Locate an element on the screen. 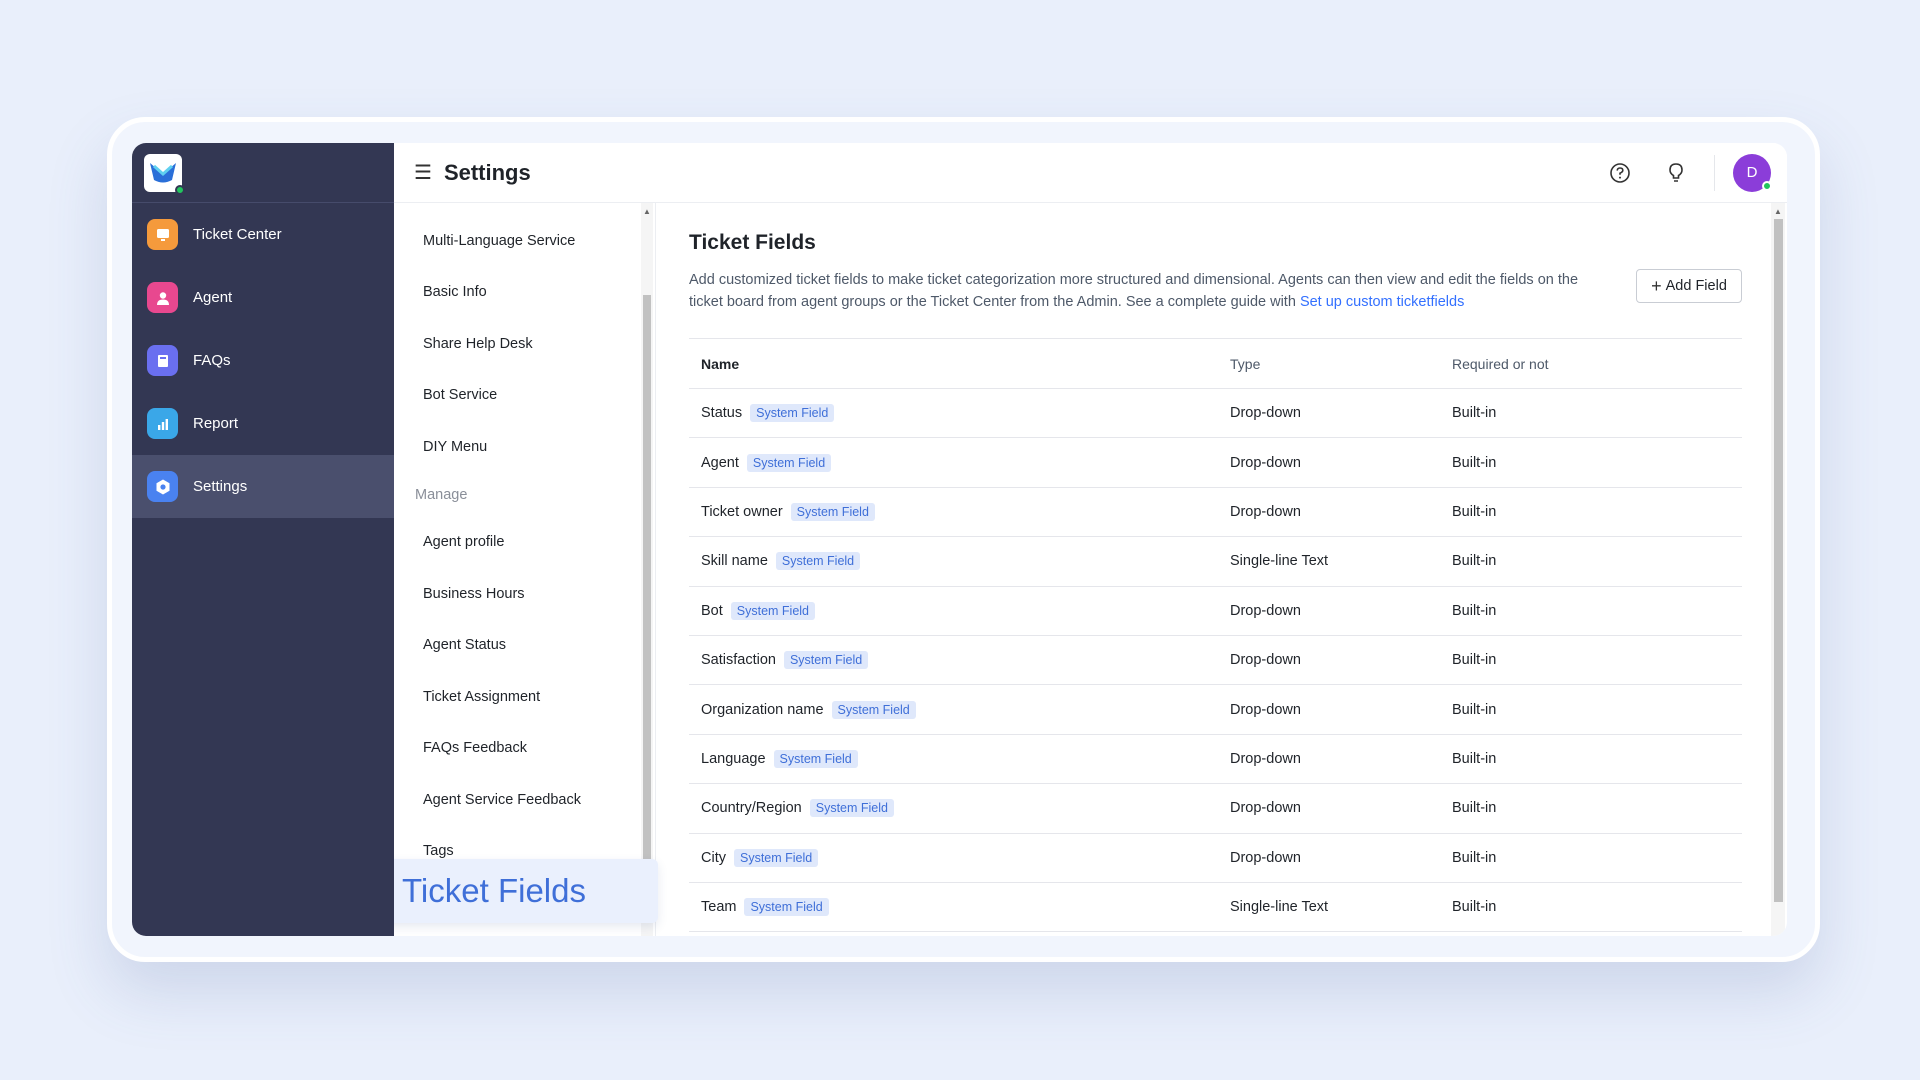 The image size is (1920, 1080). table-row: Language System Field Drop-down Built-in is located at coordinates (1215, 759).